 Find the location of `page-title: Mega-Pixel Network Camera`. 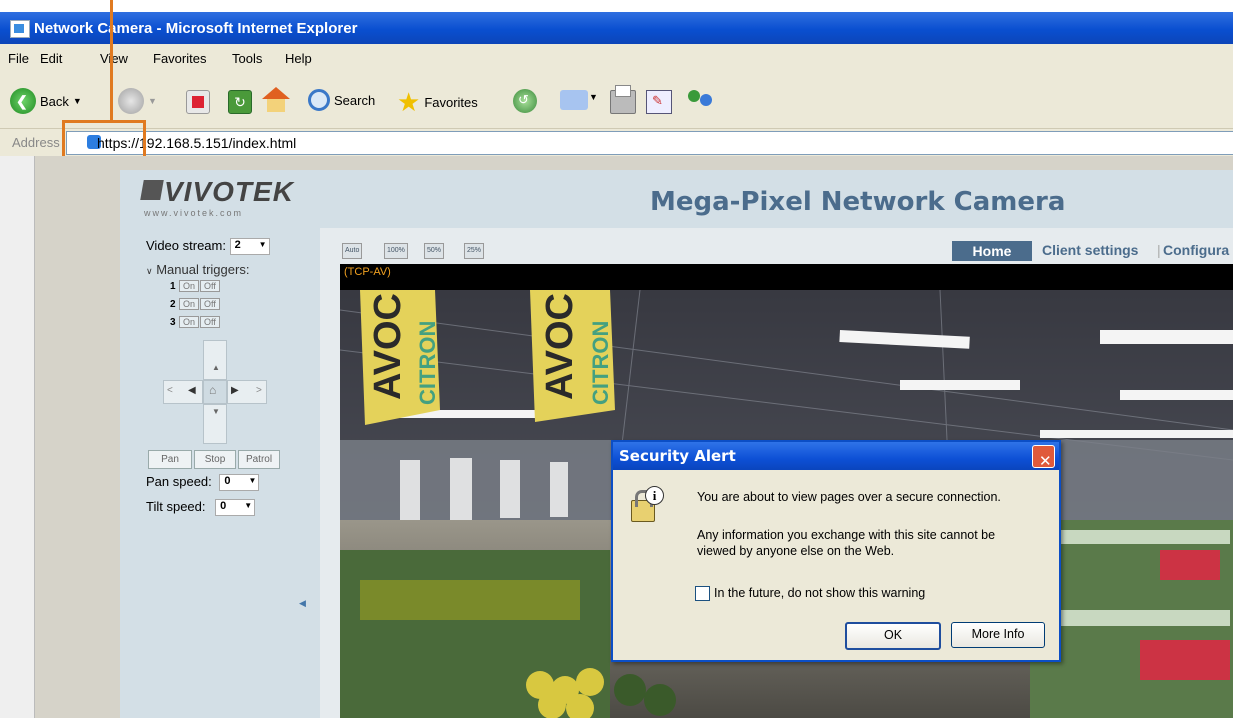

page-title: Mega-Pixel Network Camera is located at coordinates (858, 202).